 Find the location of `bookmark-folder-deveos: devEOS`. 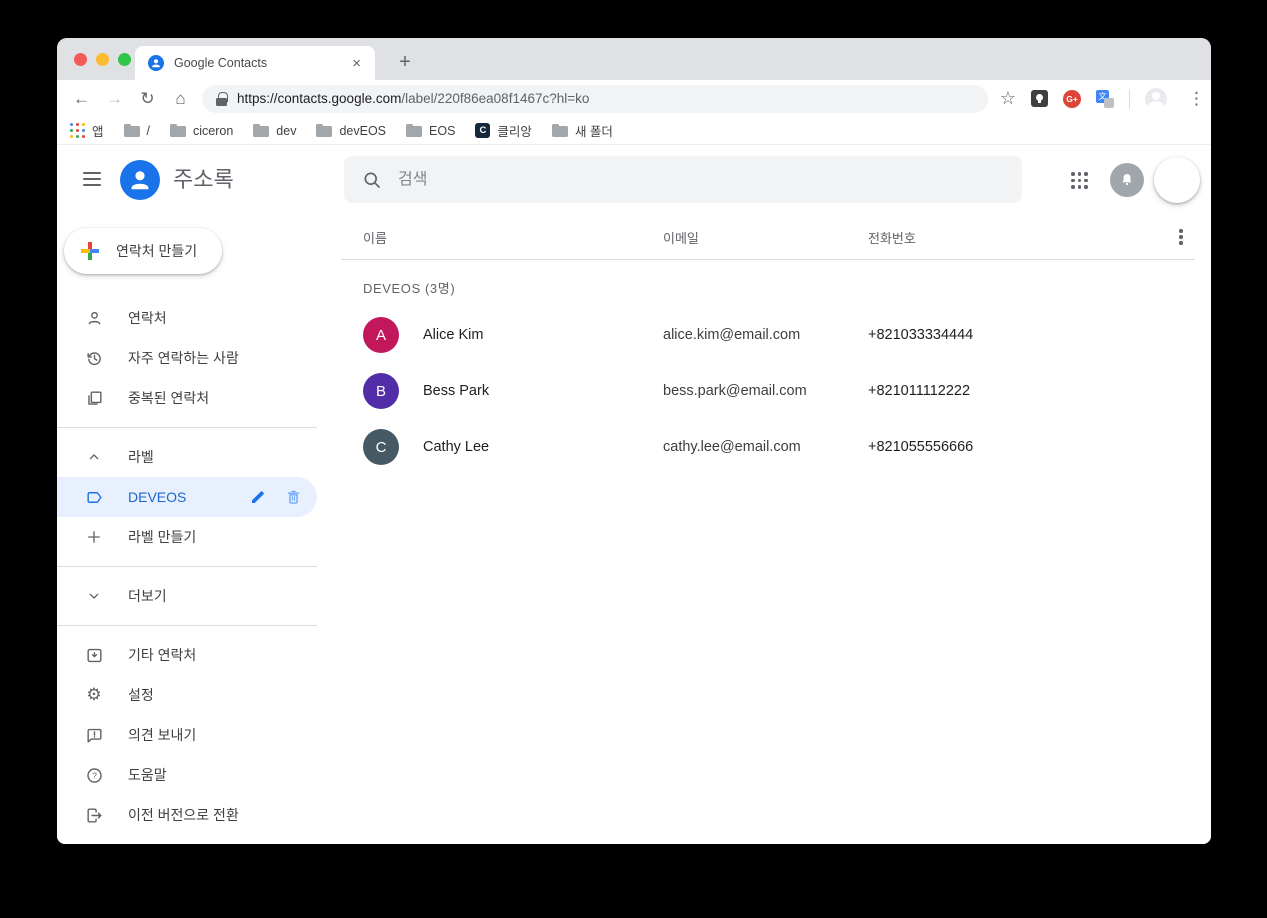

bookmark-folder-deveos: devEOS is located at coordinates (351, 131).